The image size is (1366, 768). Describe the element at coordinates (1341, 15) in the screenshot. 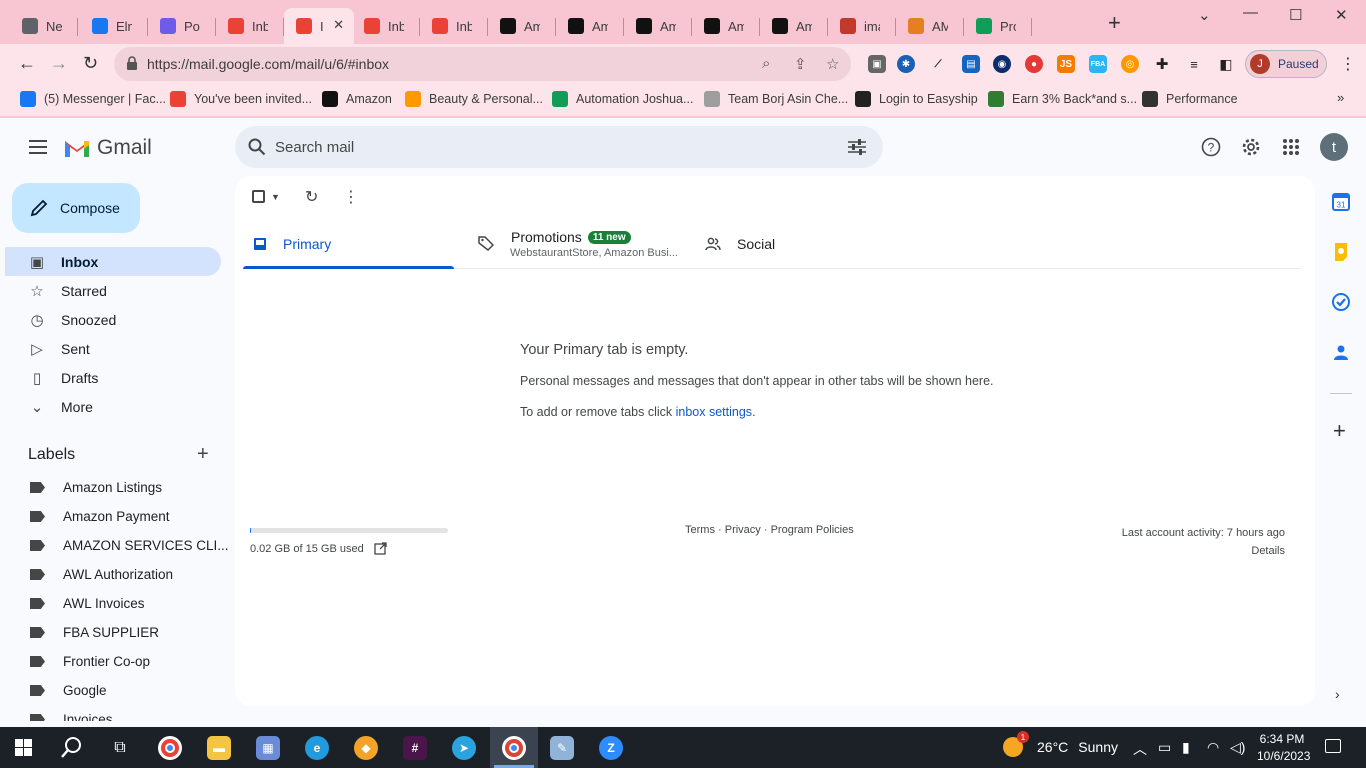

I see `close-window-icon: ✕` at that location.